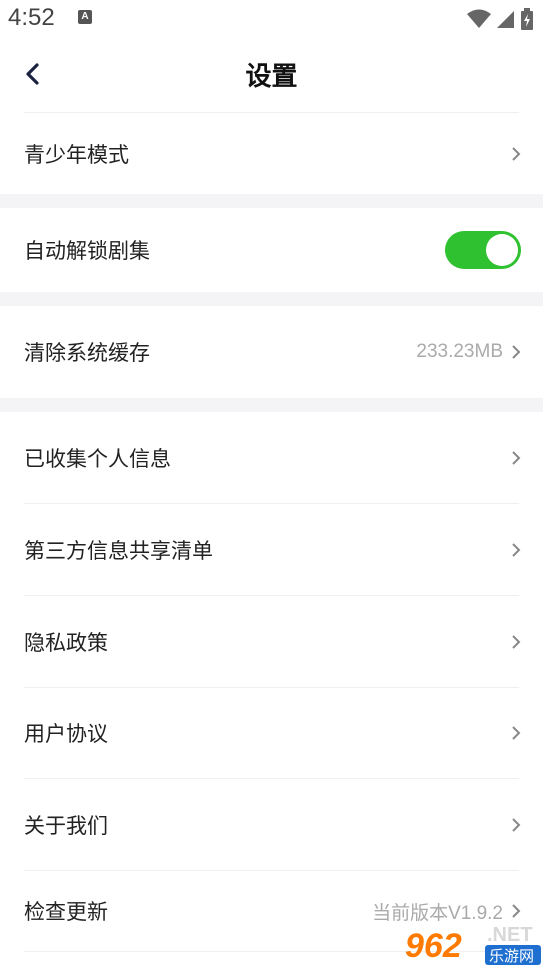 The width and height of the screenshot is (543, 967). I want to click on row-label: 已收集个人信息, so click(97, 458).